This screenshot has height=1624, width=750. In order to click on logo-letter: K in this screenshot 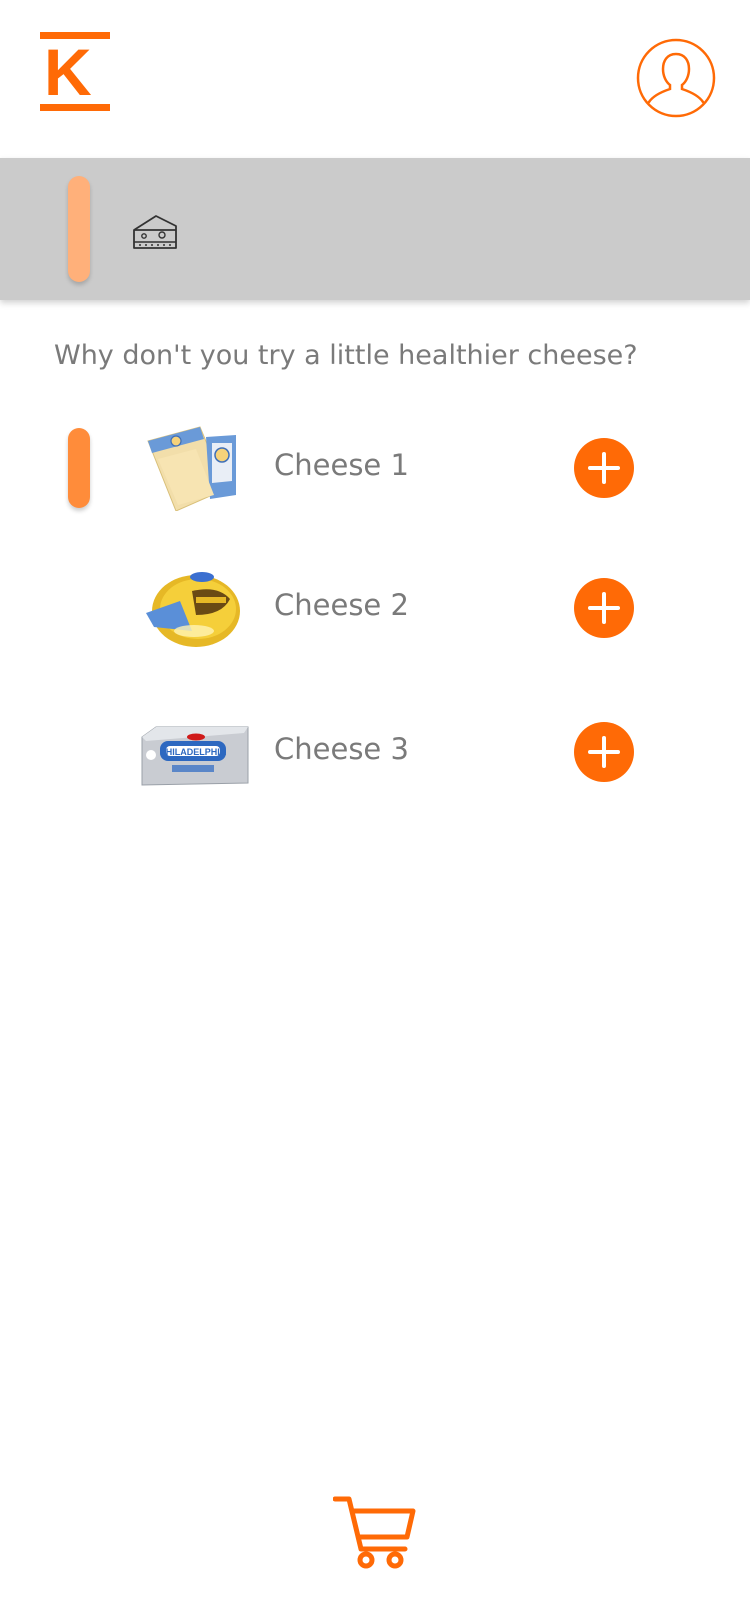, I will do `click(68, 72)`.